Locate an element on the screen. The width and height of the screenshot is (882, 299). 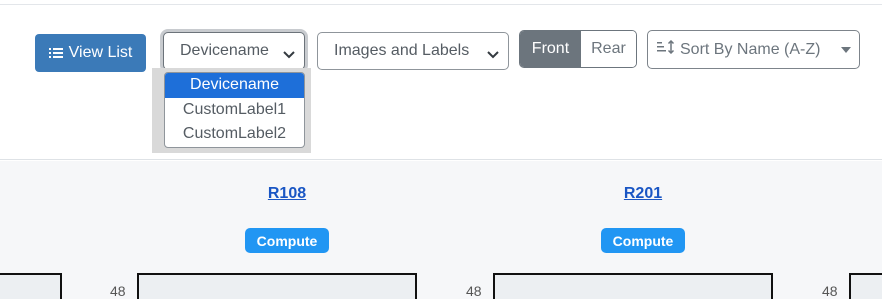
device-label-select-value: Devicename is located at coordinates (224, 50).